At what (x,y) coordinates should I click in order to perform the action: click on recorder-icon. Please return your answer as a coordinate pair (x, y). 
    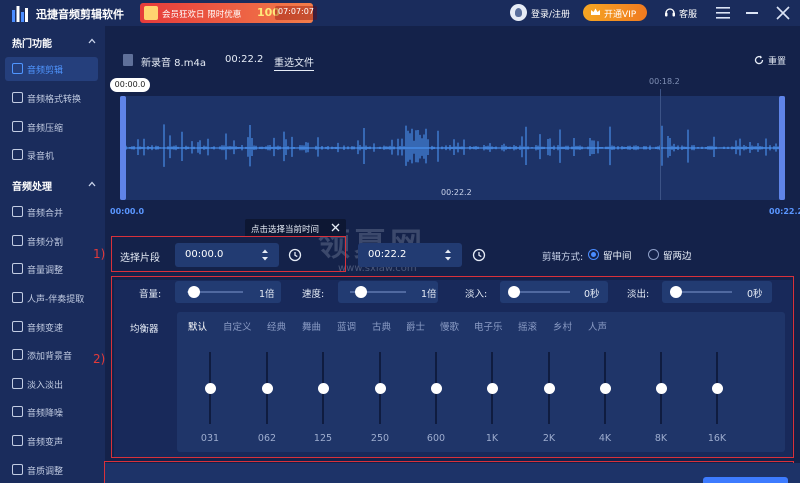
    Looking at the image, I should click on (17, 154).